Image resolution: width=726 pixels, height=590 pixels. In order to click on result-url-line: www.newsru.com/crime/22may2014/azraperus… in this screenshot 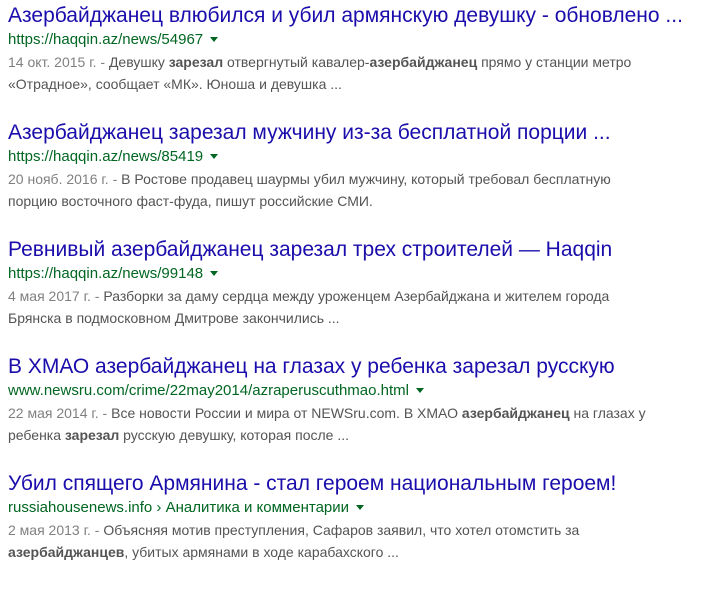, I will do `click(366, 391)`.